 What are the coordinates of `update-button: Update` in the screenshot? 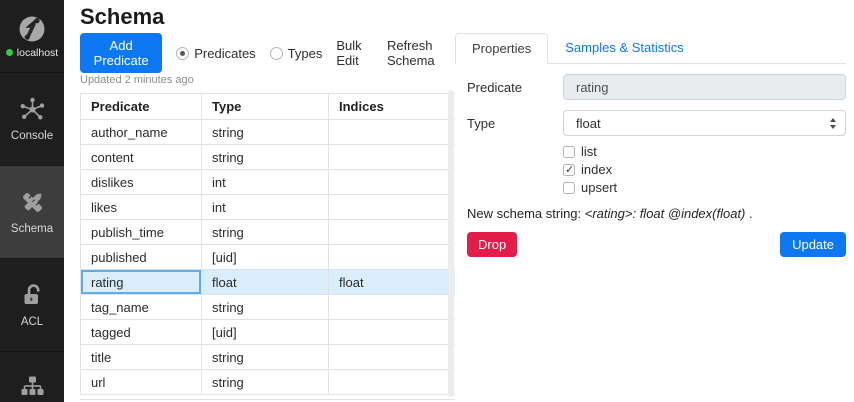 It's located at (813, 244).